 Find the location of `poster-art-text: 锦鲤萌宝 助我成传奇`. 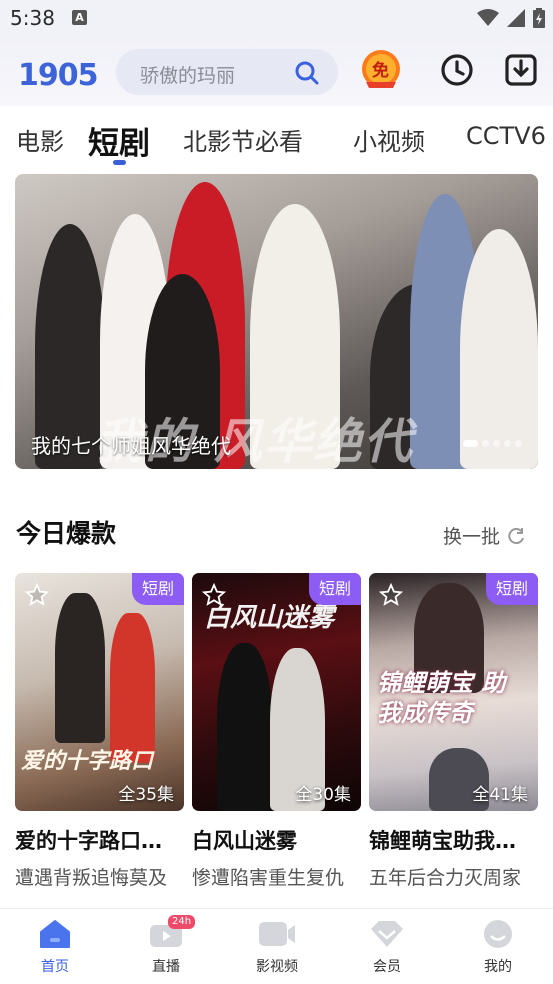

poster-art-text: 锦鲤萌宝 助我成传奇 is located at coordinates (441, 698).